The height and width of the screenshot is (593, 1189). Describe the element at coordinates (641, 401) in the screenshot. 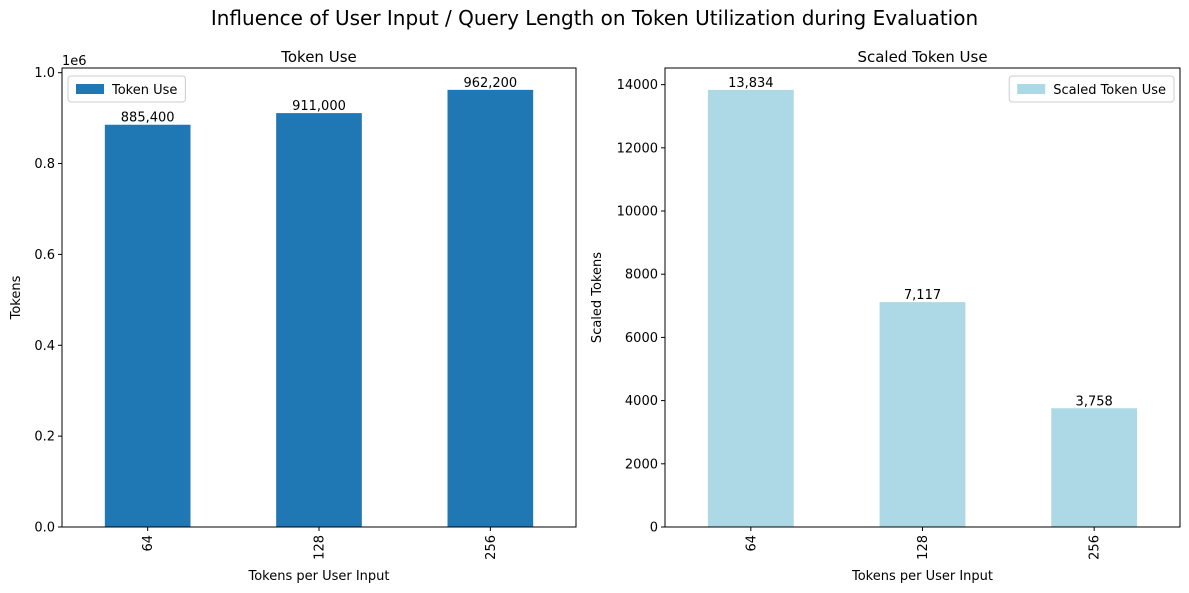

I see `panel2-y-tick-label: 4000` at that location.